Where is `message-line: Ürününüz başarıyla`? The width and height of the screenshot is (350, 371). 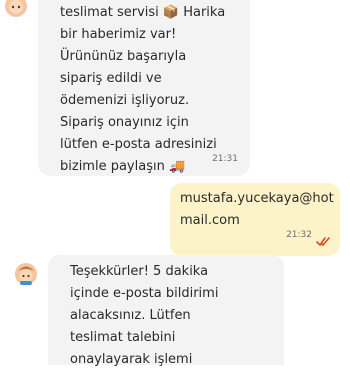
message-line: Ürününüz başarıyla is located at coordinates (123, 56).